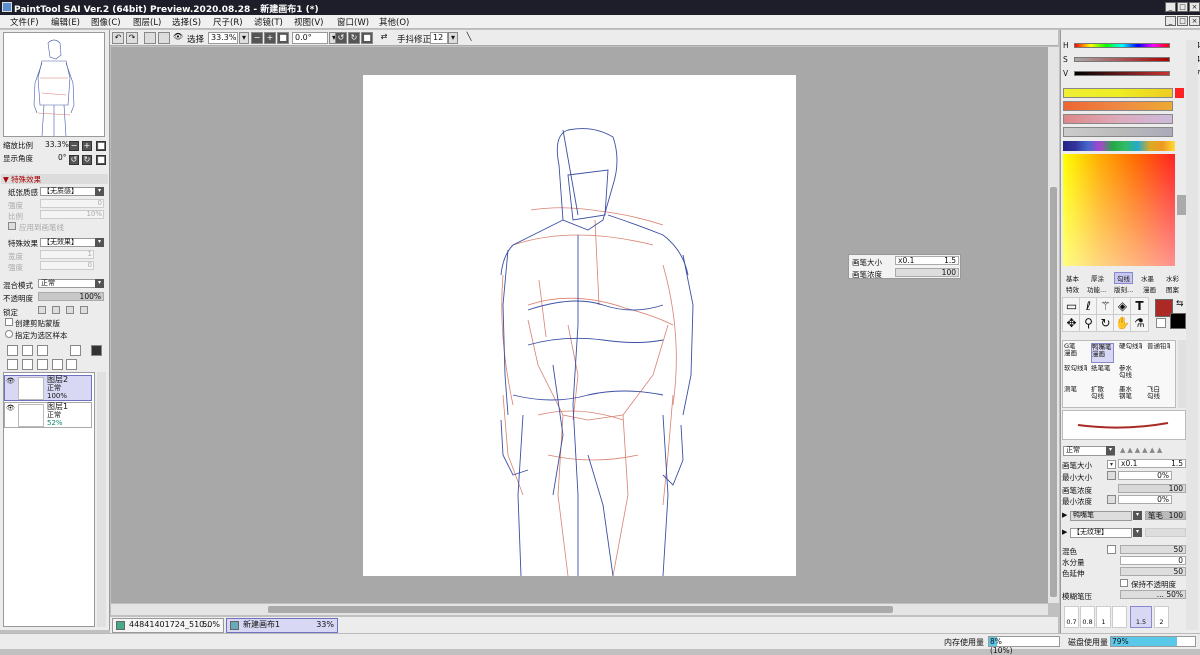 The height and width of the screenshot is (655, 1200). Describe the element at coordinates (1131, 60) in the screenshot. I see `saturation-row: S 064` at that location.